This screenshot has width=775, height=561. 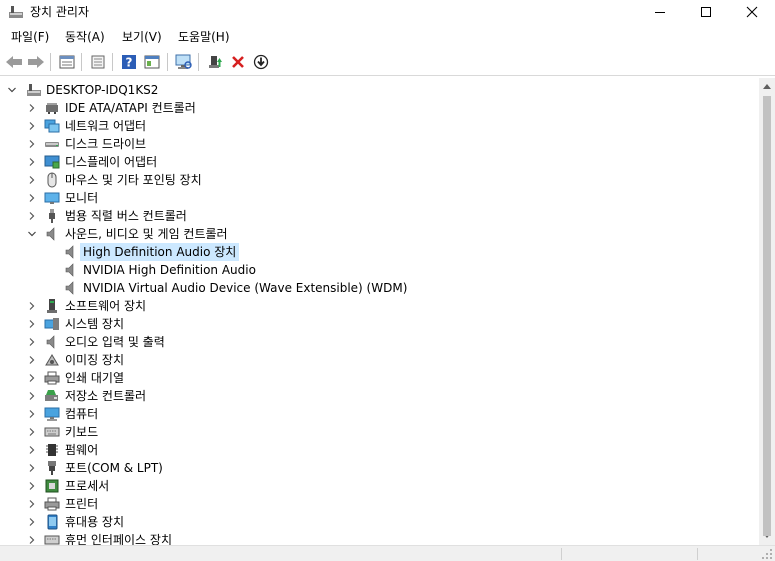 What do you see at coordinates (379, 522) in the screenshot?
I see `tree-item-portable-device: 휴대용 장치` at bounding box center [379, 522].